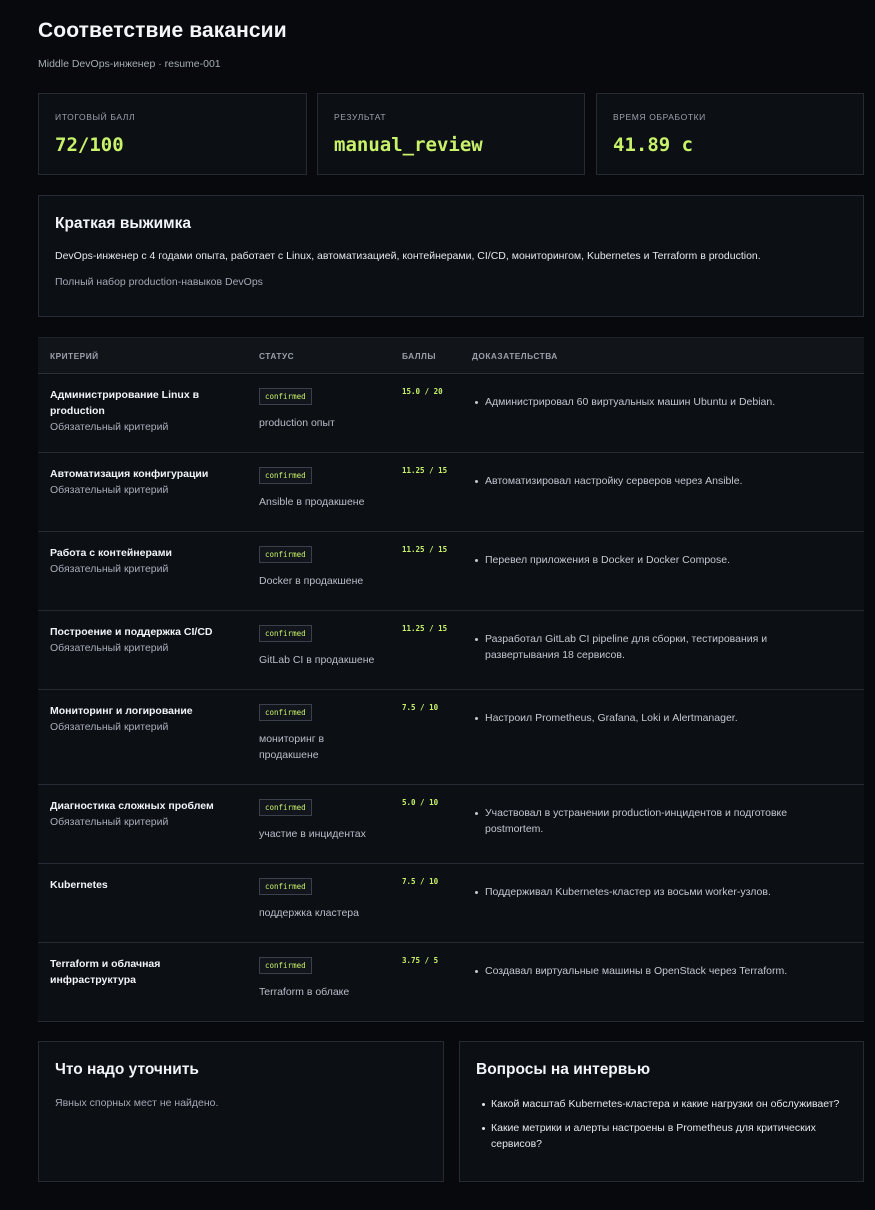 This screenshot has width=875, height=1210. Describe the element at coordinates (137, 1103) in the screenshot. I see `clarify-empty-text: Явных спорных мест не найдено.` at that location.